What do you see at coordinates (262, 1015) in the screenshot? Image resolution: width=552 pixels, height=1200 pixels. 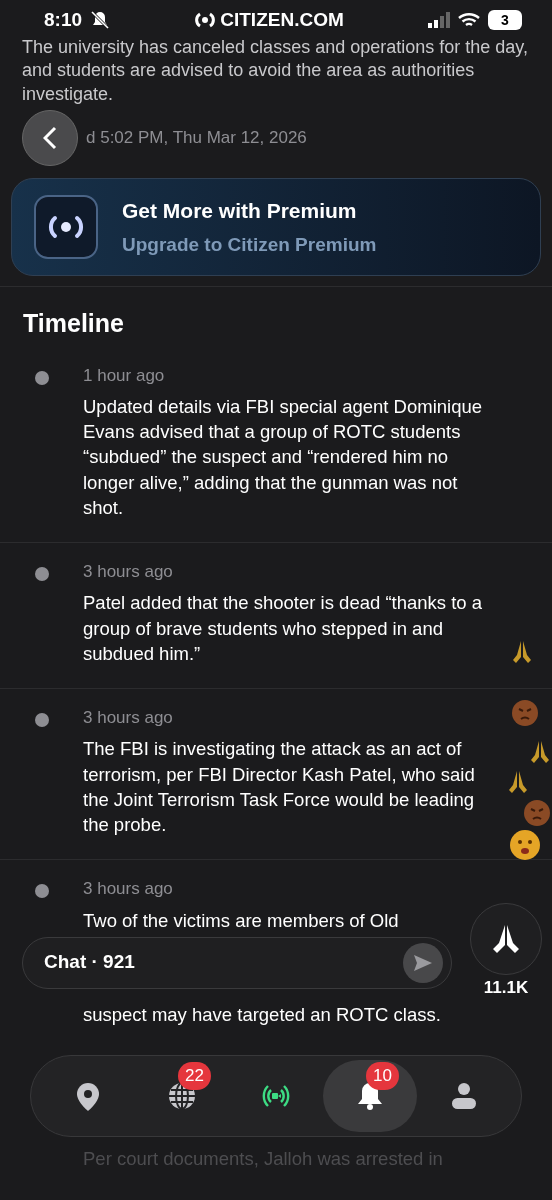 I see `entry-text: suspect may have targeted an ROTC class.` at bounding box center [262, 1015].